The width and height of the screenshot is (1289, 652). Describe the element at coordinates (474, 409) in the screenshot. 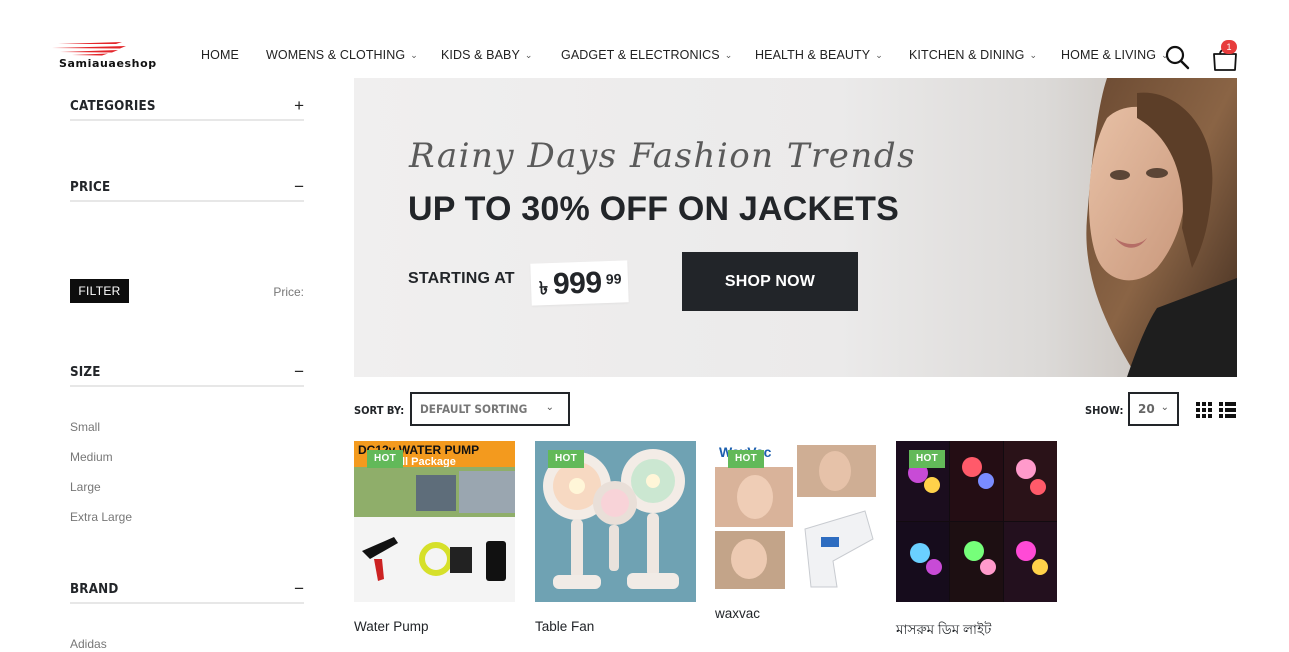

I see `sort-select-value: DEFAULT SORTING` at that location.